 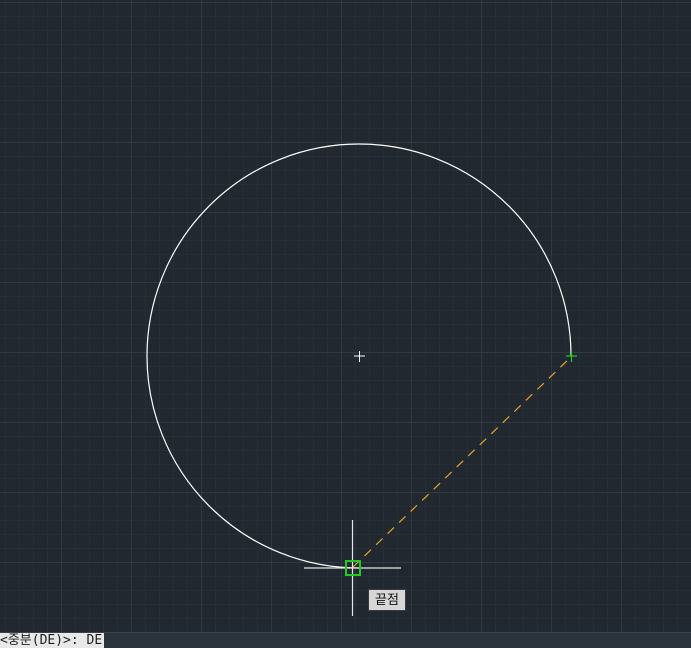 I want to click on command-prompt-text: <중분(DE)>: DE, so click(x=52, y=640).